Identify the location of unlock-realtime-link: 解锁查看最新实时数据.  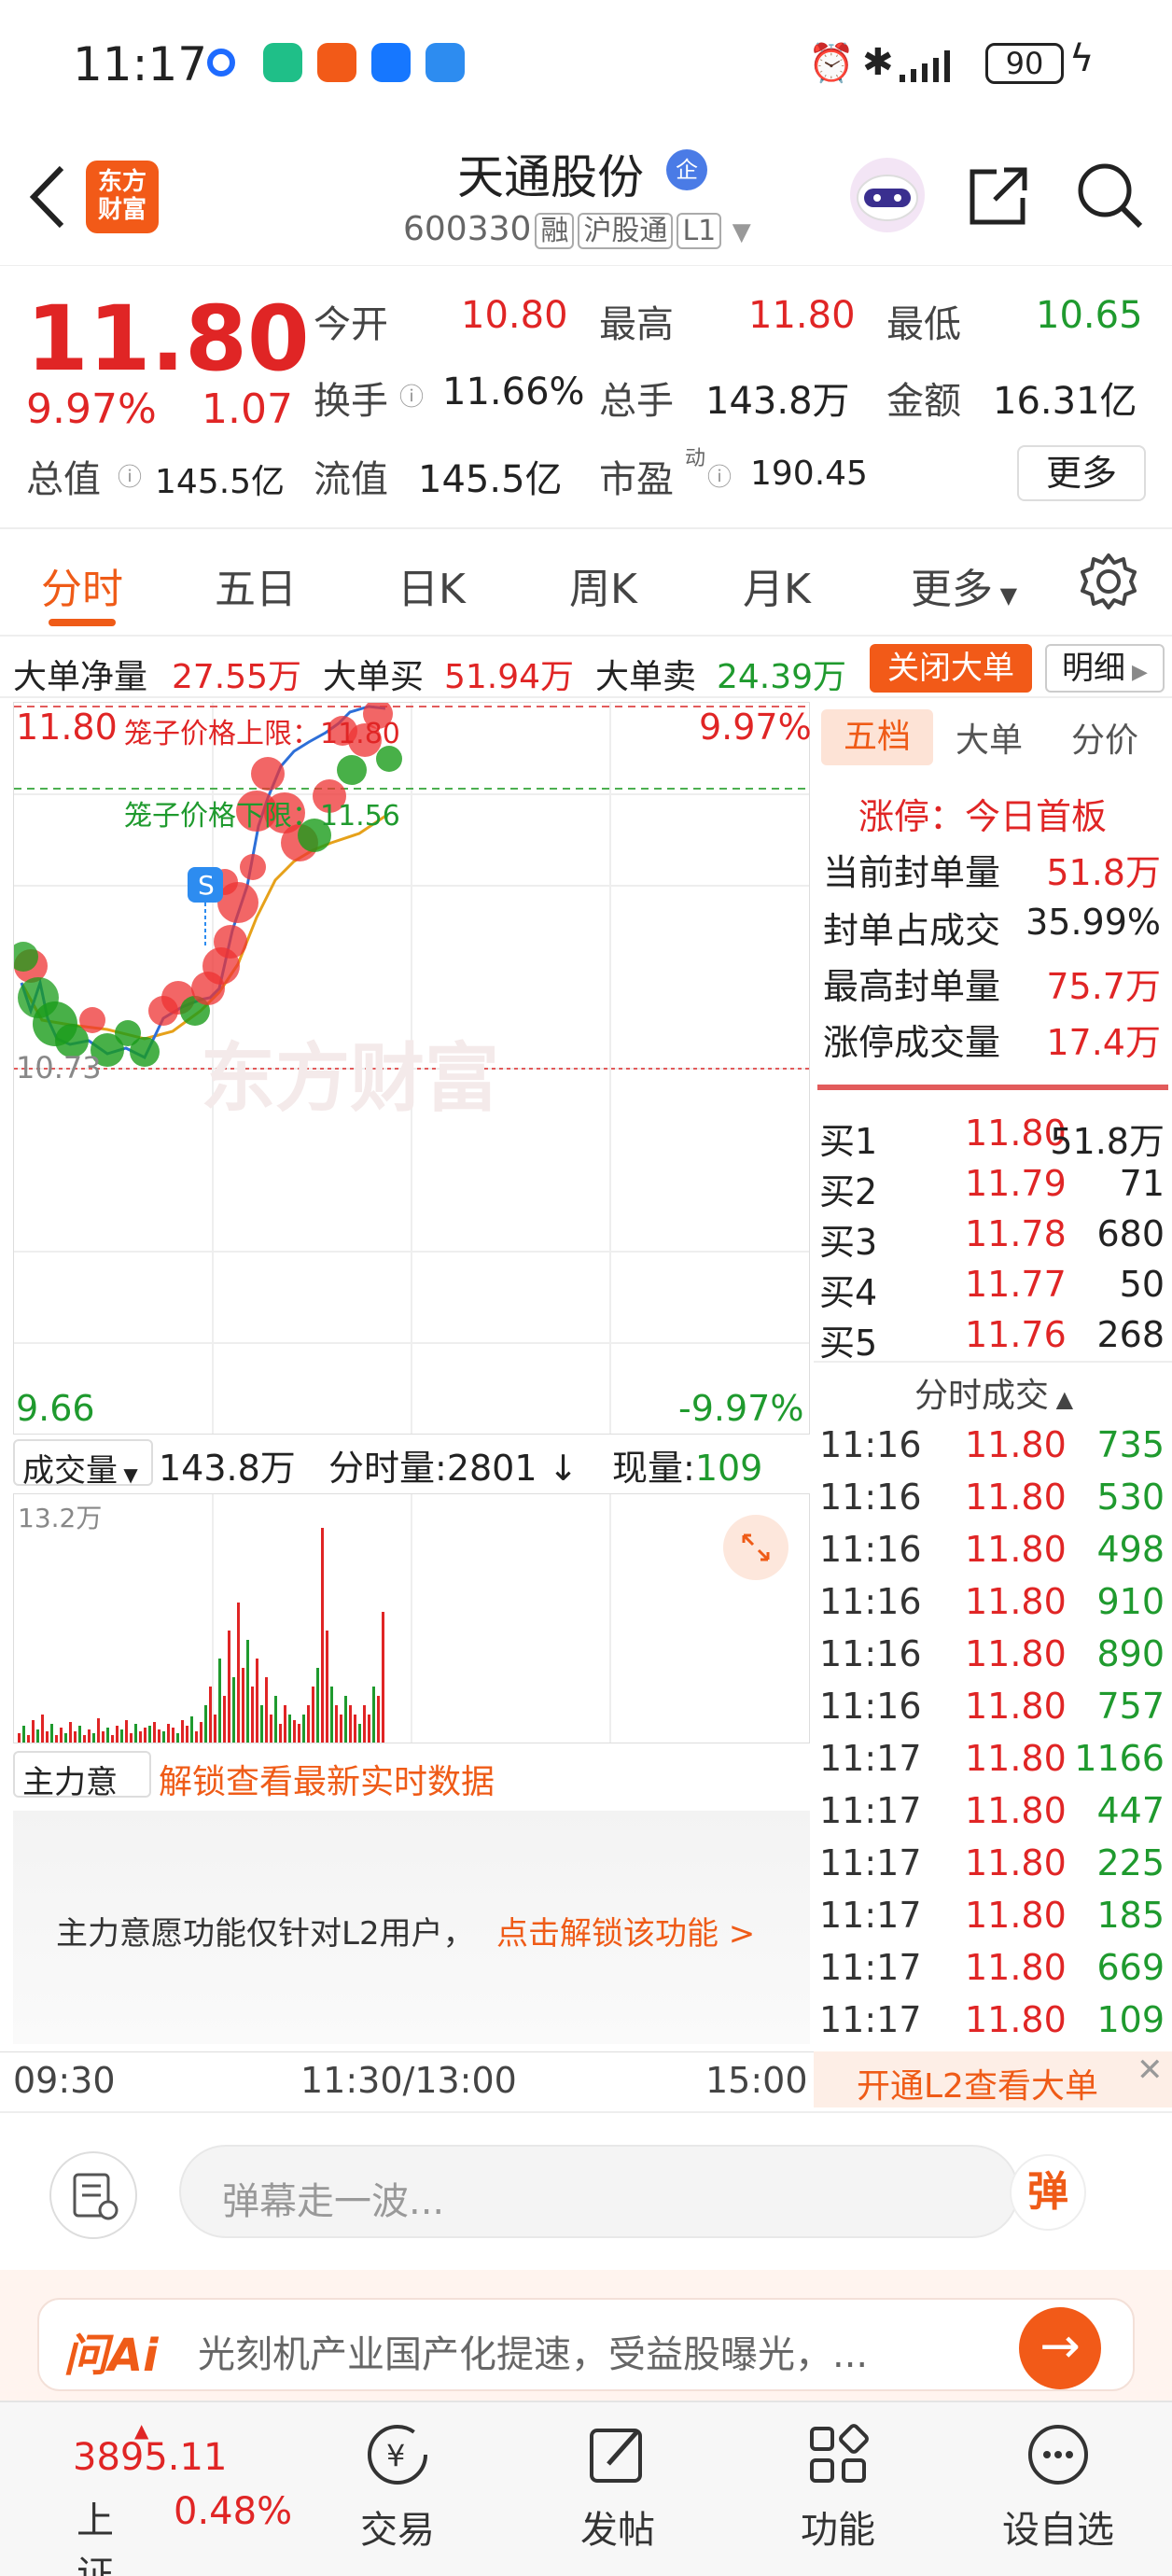
(327, 1779).